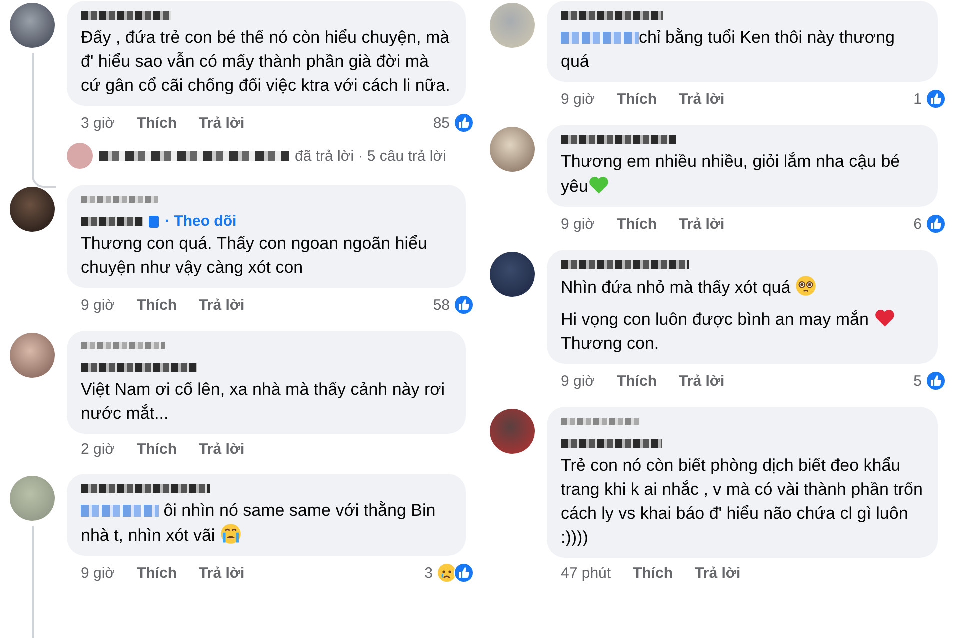 Image resolution: width=960 pixels, height=638 pixels. What do you see at coordinates (265, 61) in the screenshot?
I see `comment-text: Đấy , đứa trẻ con bé thế nó còn hiểu chuyện, mà đ' hiểu sao vẫn có mấy thành phần già đời mà cứ gân cổ cãi chống đối việc ktra với cách li nữa.` at bounding box center [265, 61].